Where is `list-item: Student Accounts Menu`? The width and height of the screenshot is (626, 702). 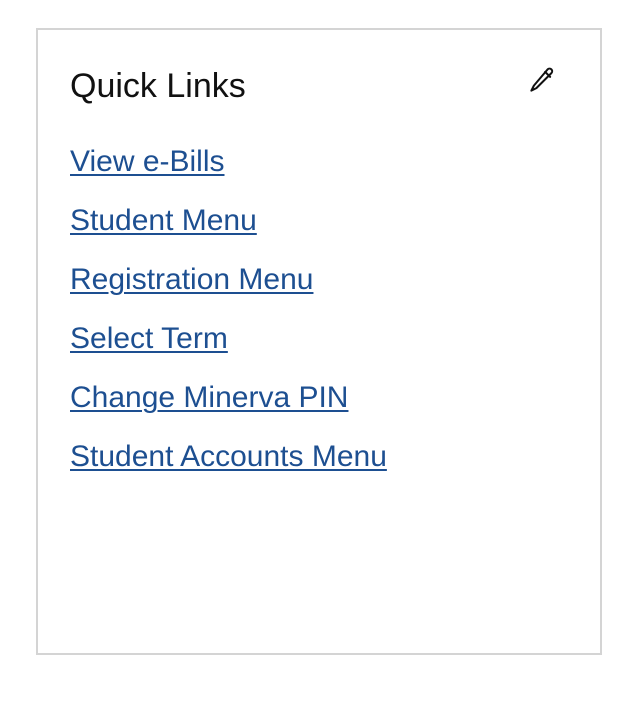
list-item: Student Accounts Menu is located at coordinates (228, 466).